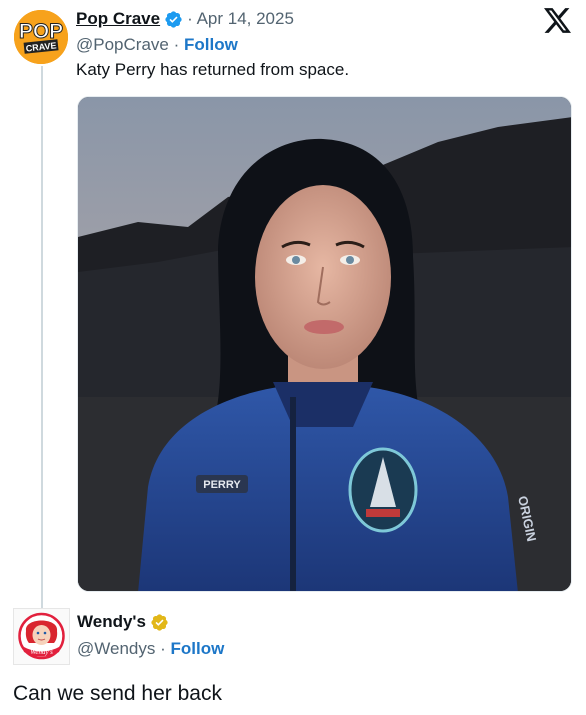 The image size is (586, 715). What do you see at coordinates (116, 648) in the screenshot?
I see `reply-author-handle: @Wendys` at bounding box center [116, 648].